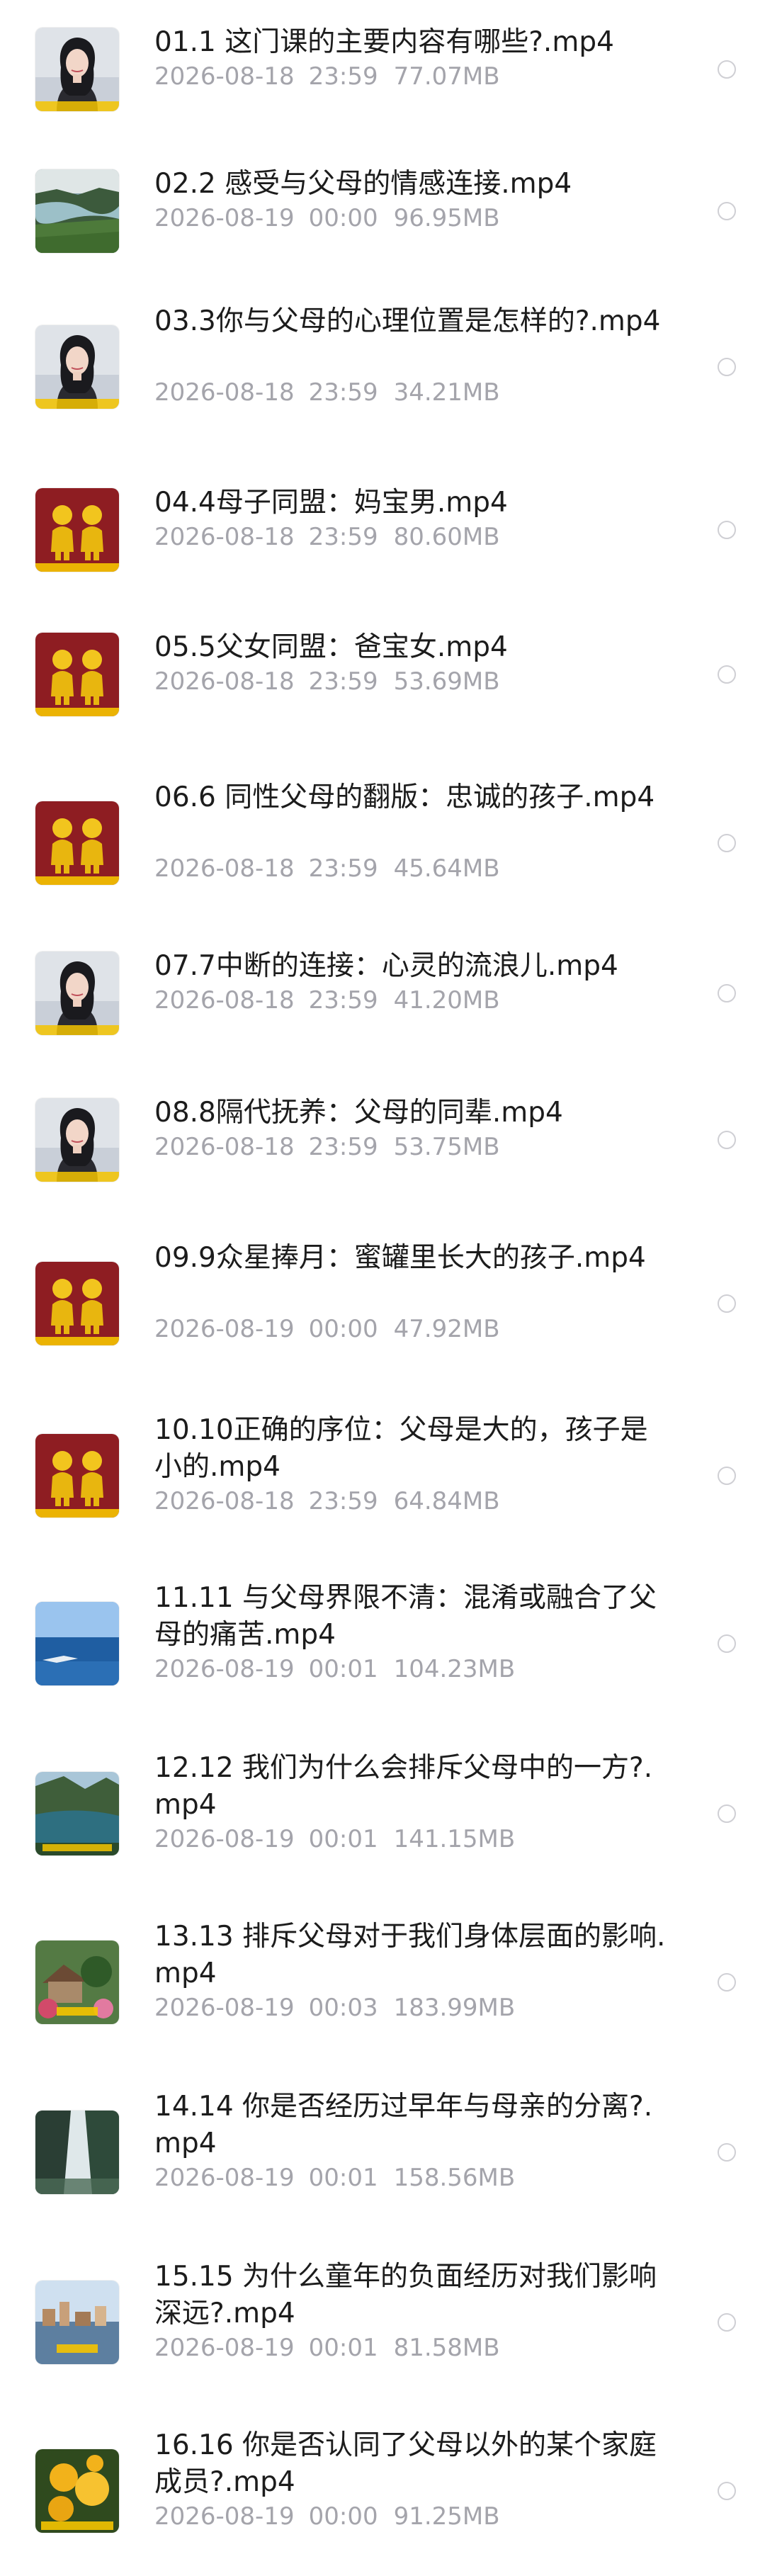 This screenshot has width=765, height=2576. I want to click on lake-icon, so click(77, 1813).